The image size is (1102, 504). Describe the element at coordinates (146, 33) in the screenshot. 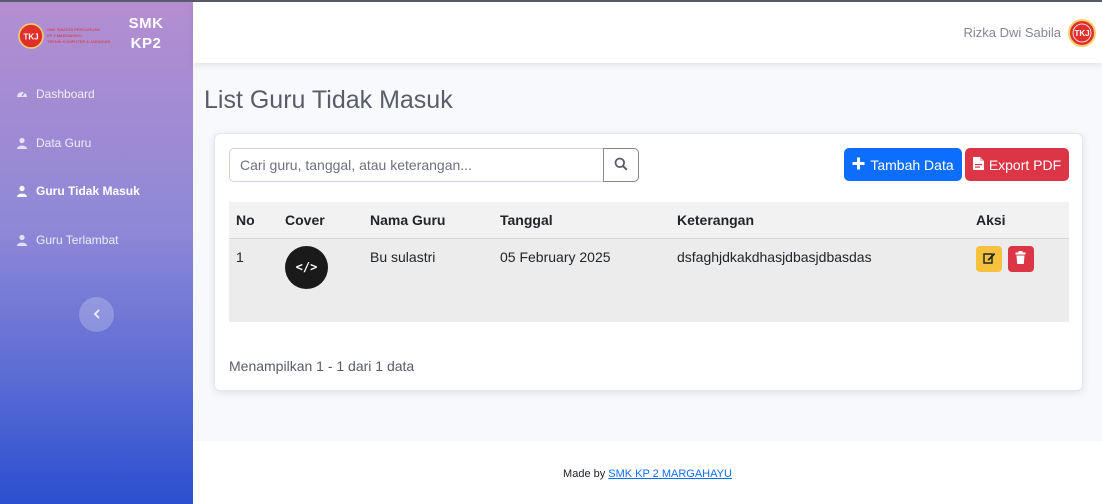

I see `brand-name: SMK KP2` at that location.